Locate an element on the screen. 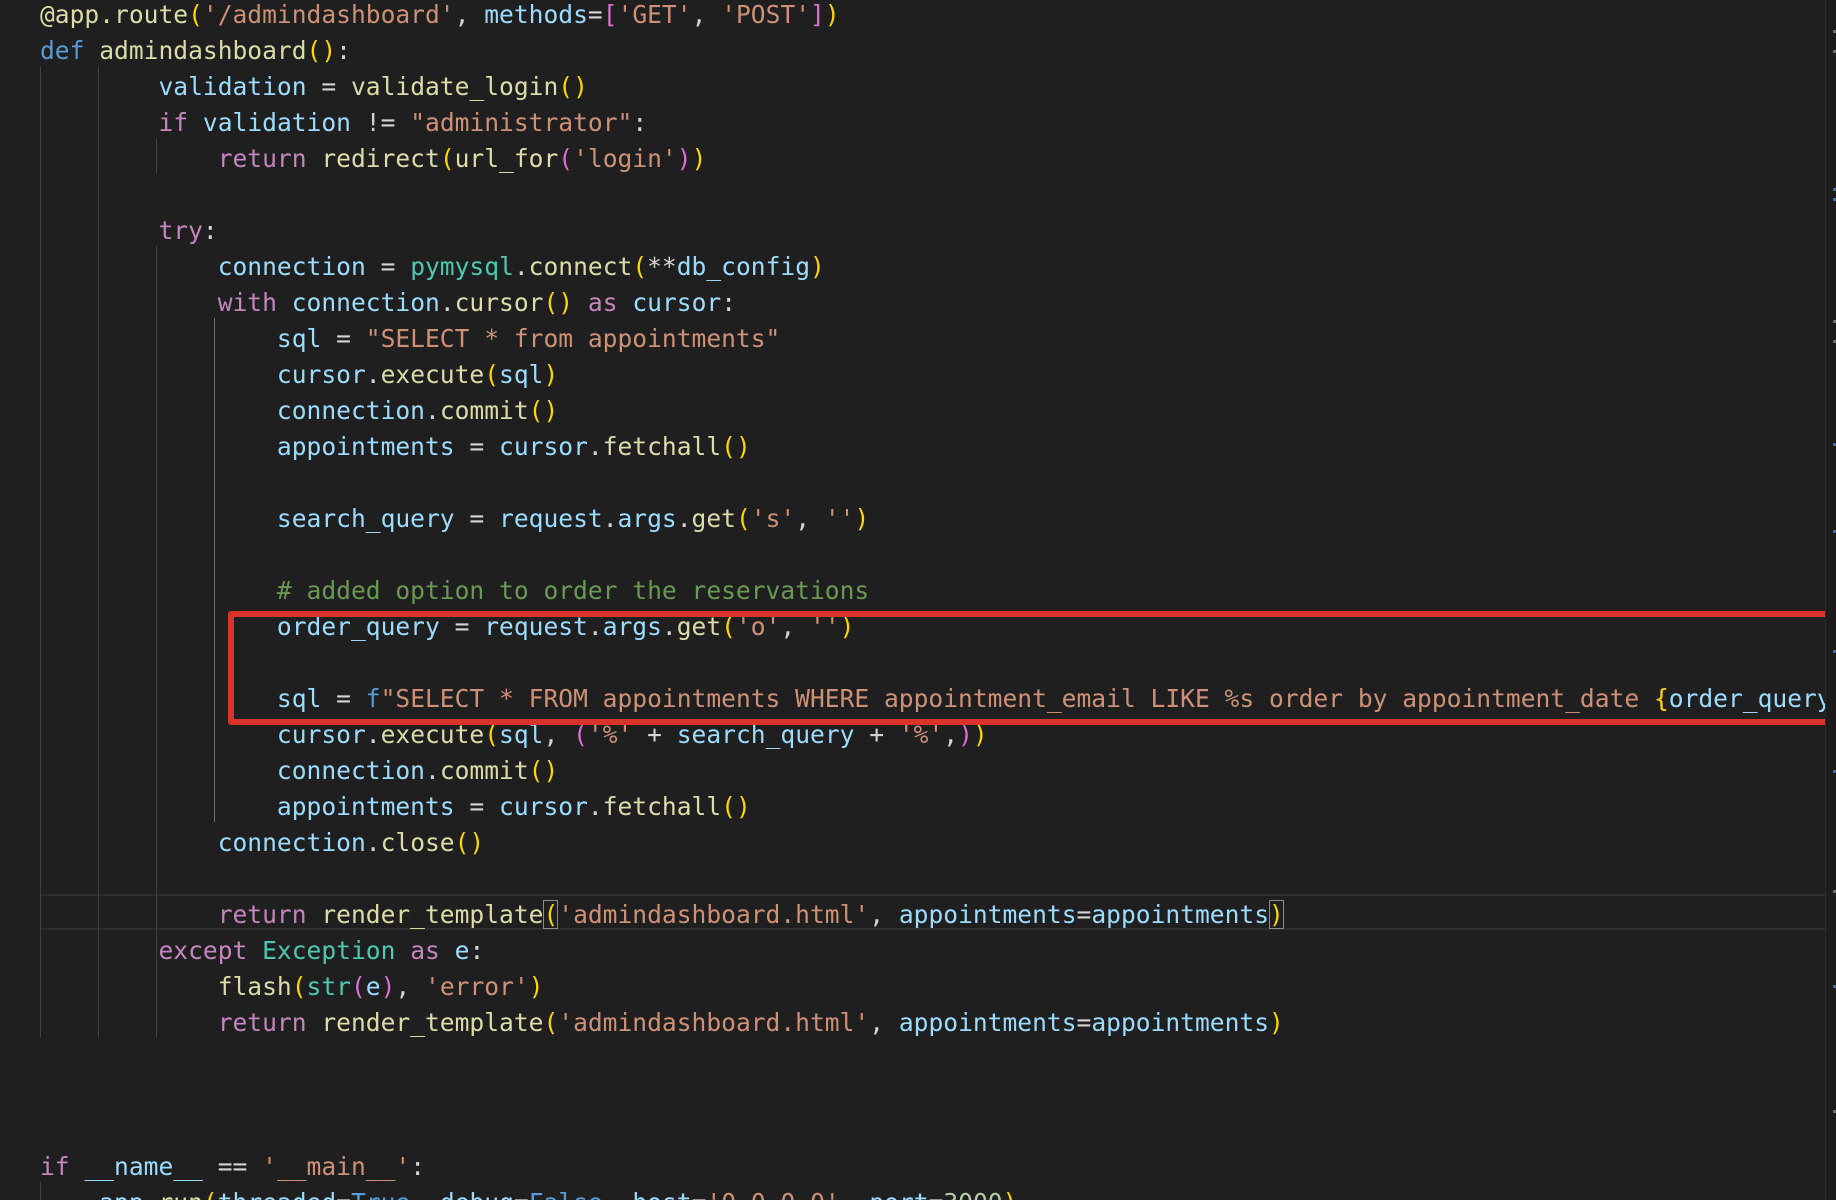 The width and height of the screenshot is (1836, 1200). code-token: 'GET' is located at coordinates (654, 14).